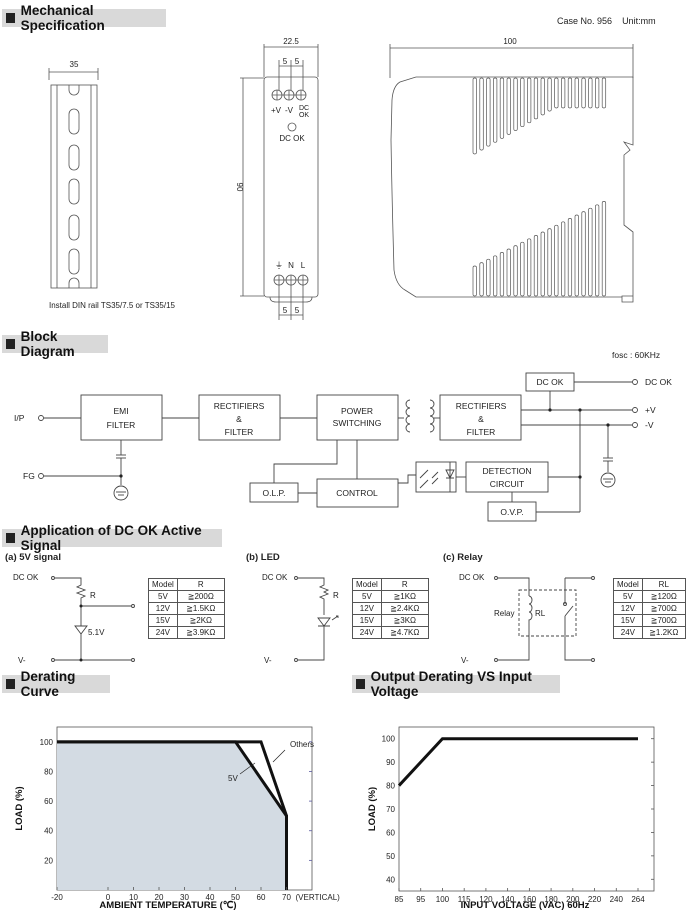  I want to click on cell: ≧3KΩ, so click(404, 620).